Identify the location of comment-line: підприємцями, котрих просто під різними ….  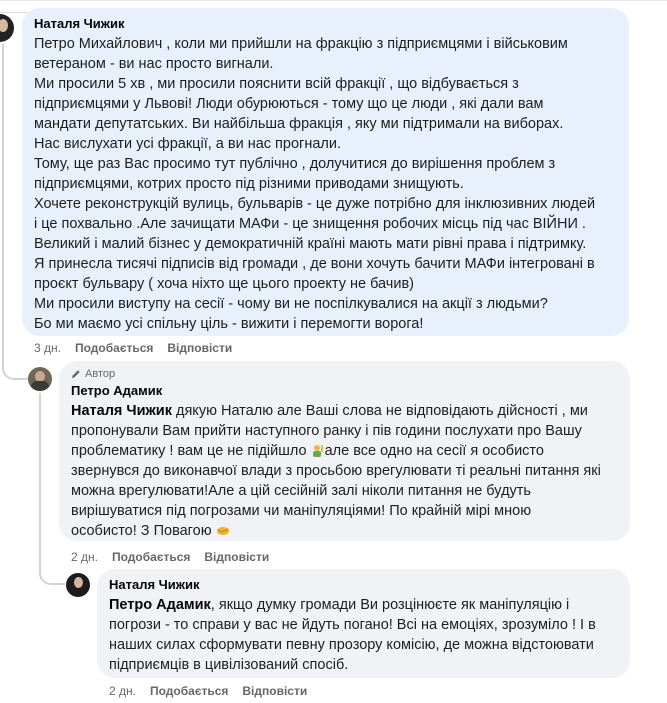
(249, 184).